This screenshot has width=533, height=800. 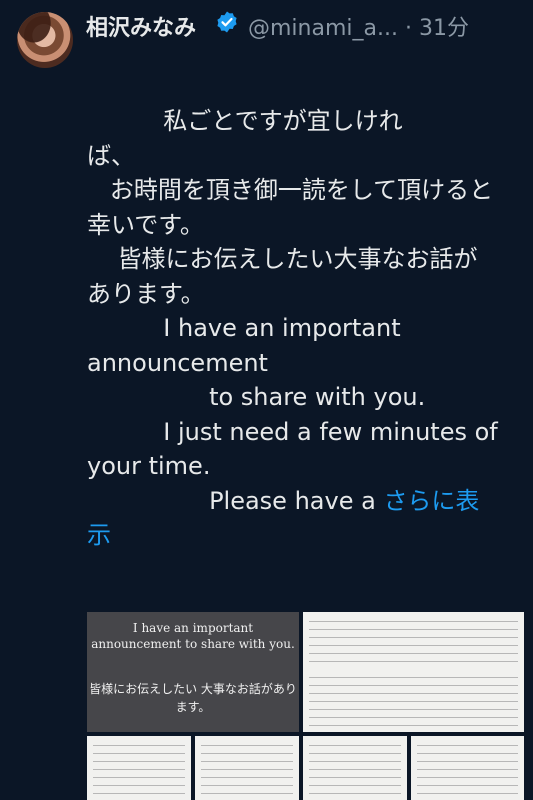 What do you see at coordinates (227, 22) in the screenshot?
I see `verified-badge-icon` at bounding box center [227, 22].